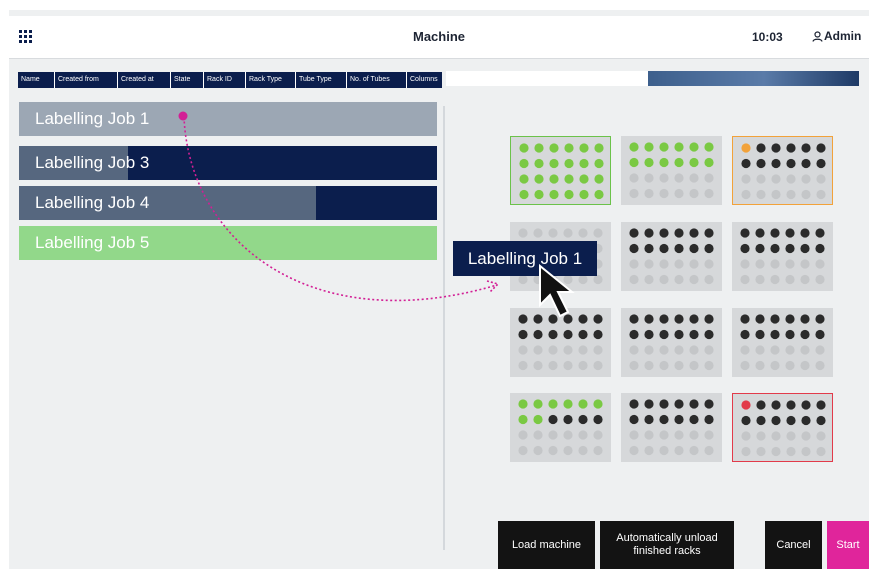 The height and width of the screenshot is (569, 869). Describe the element at coordinates (439, 37) in the screenshot. I see `top-bar: Machine 10:03 Admin` at that location.